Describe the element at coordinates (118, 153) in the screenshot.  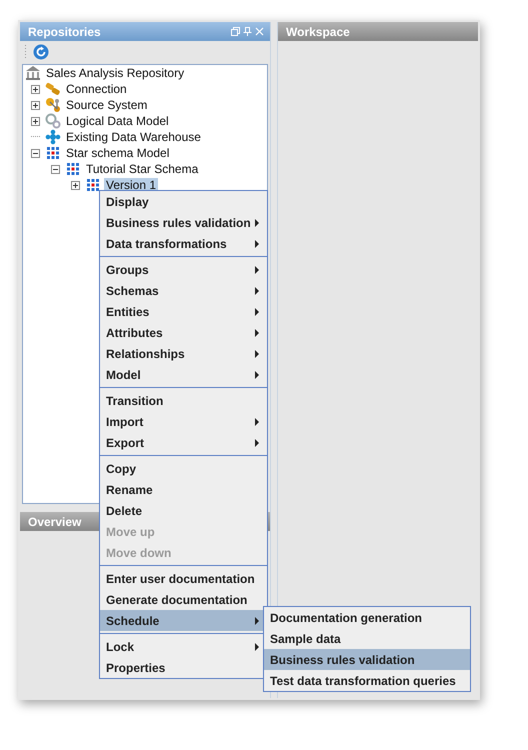
I see `tree-item: Star schema Model` at that location.